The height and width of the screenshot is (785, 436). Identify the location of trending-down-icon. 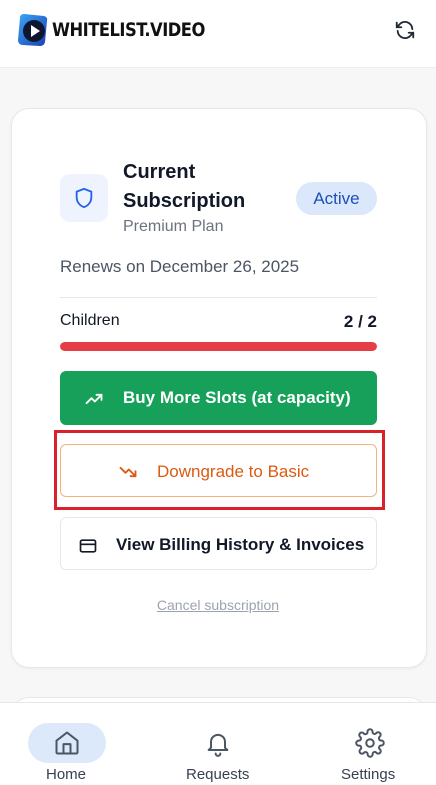
(128, 472).